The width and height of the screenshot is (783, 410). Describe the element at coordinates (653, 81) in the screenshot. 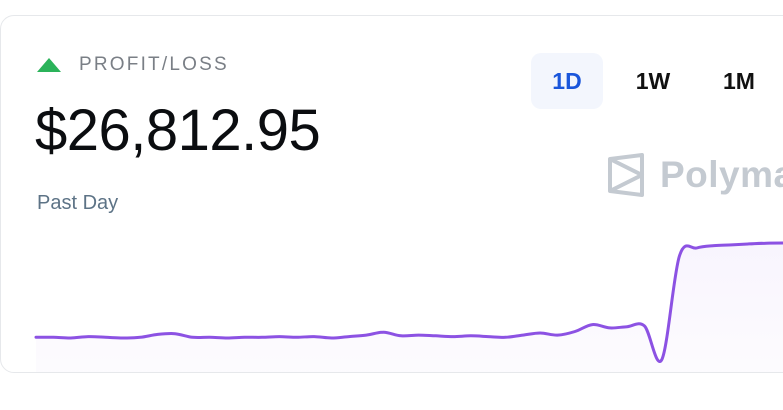

I see `tab-1w: 1W` at that location.